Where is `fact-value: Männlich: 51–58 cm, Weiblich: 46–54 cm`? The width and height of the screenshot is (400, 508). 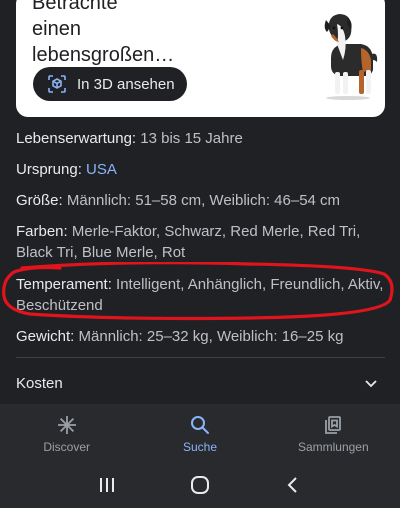
fact-value: Männlich: 51–58 cm, Weiblich: 46–54 cm is located at coordinates (203, 200).